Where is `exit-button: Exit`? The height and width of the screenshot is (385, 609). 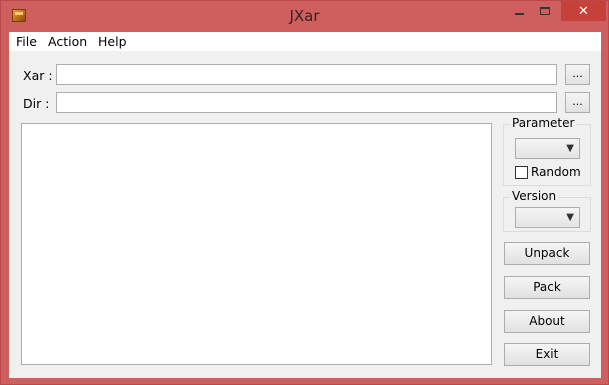
exit-button: Exit is located at coordinates (547, 354).